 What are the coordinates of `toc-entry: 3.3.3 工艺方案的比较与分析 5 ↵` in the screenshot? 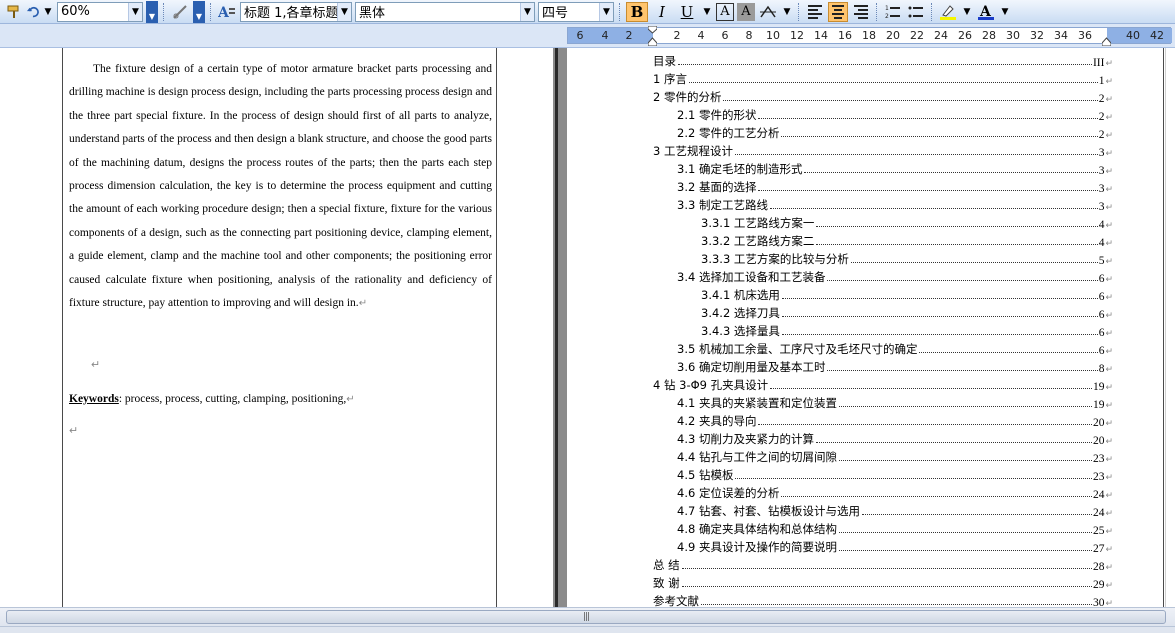 It's located at (883, 258).